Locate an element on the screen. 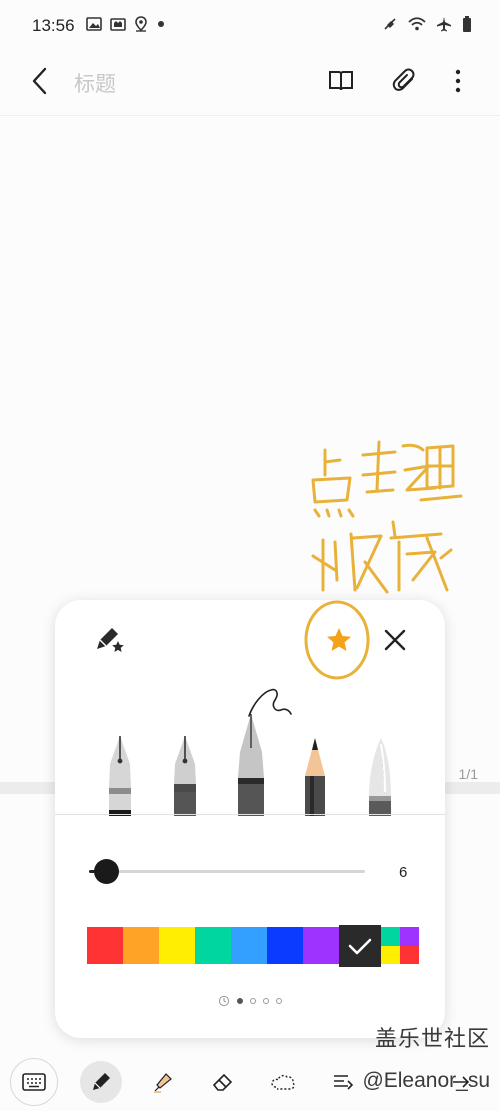 This screenshot has height=1111, width=500. pen-tool-button is located at coordinates (101, 1082).